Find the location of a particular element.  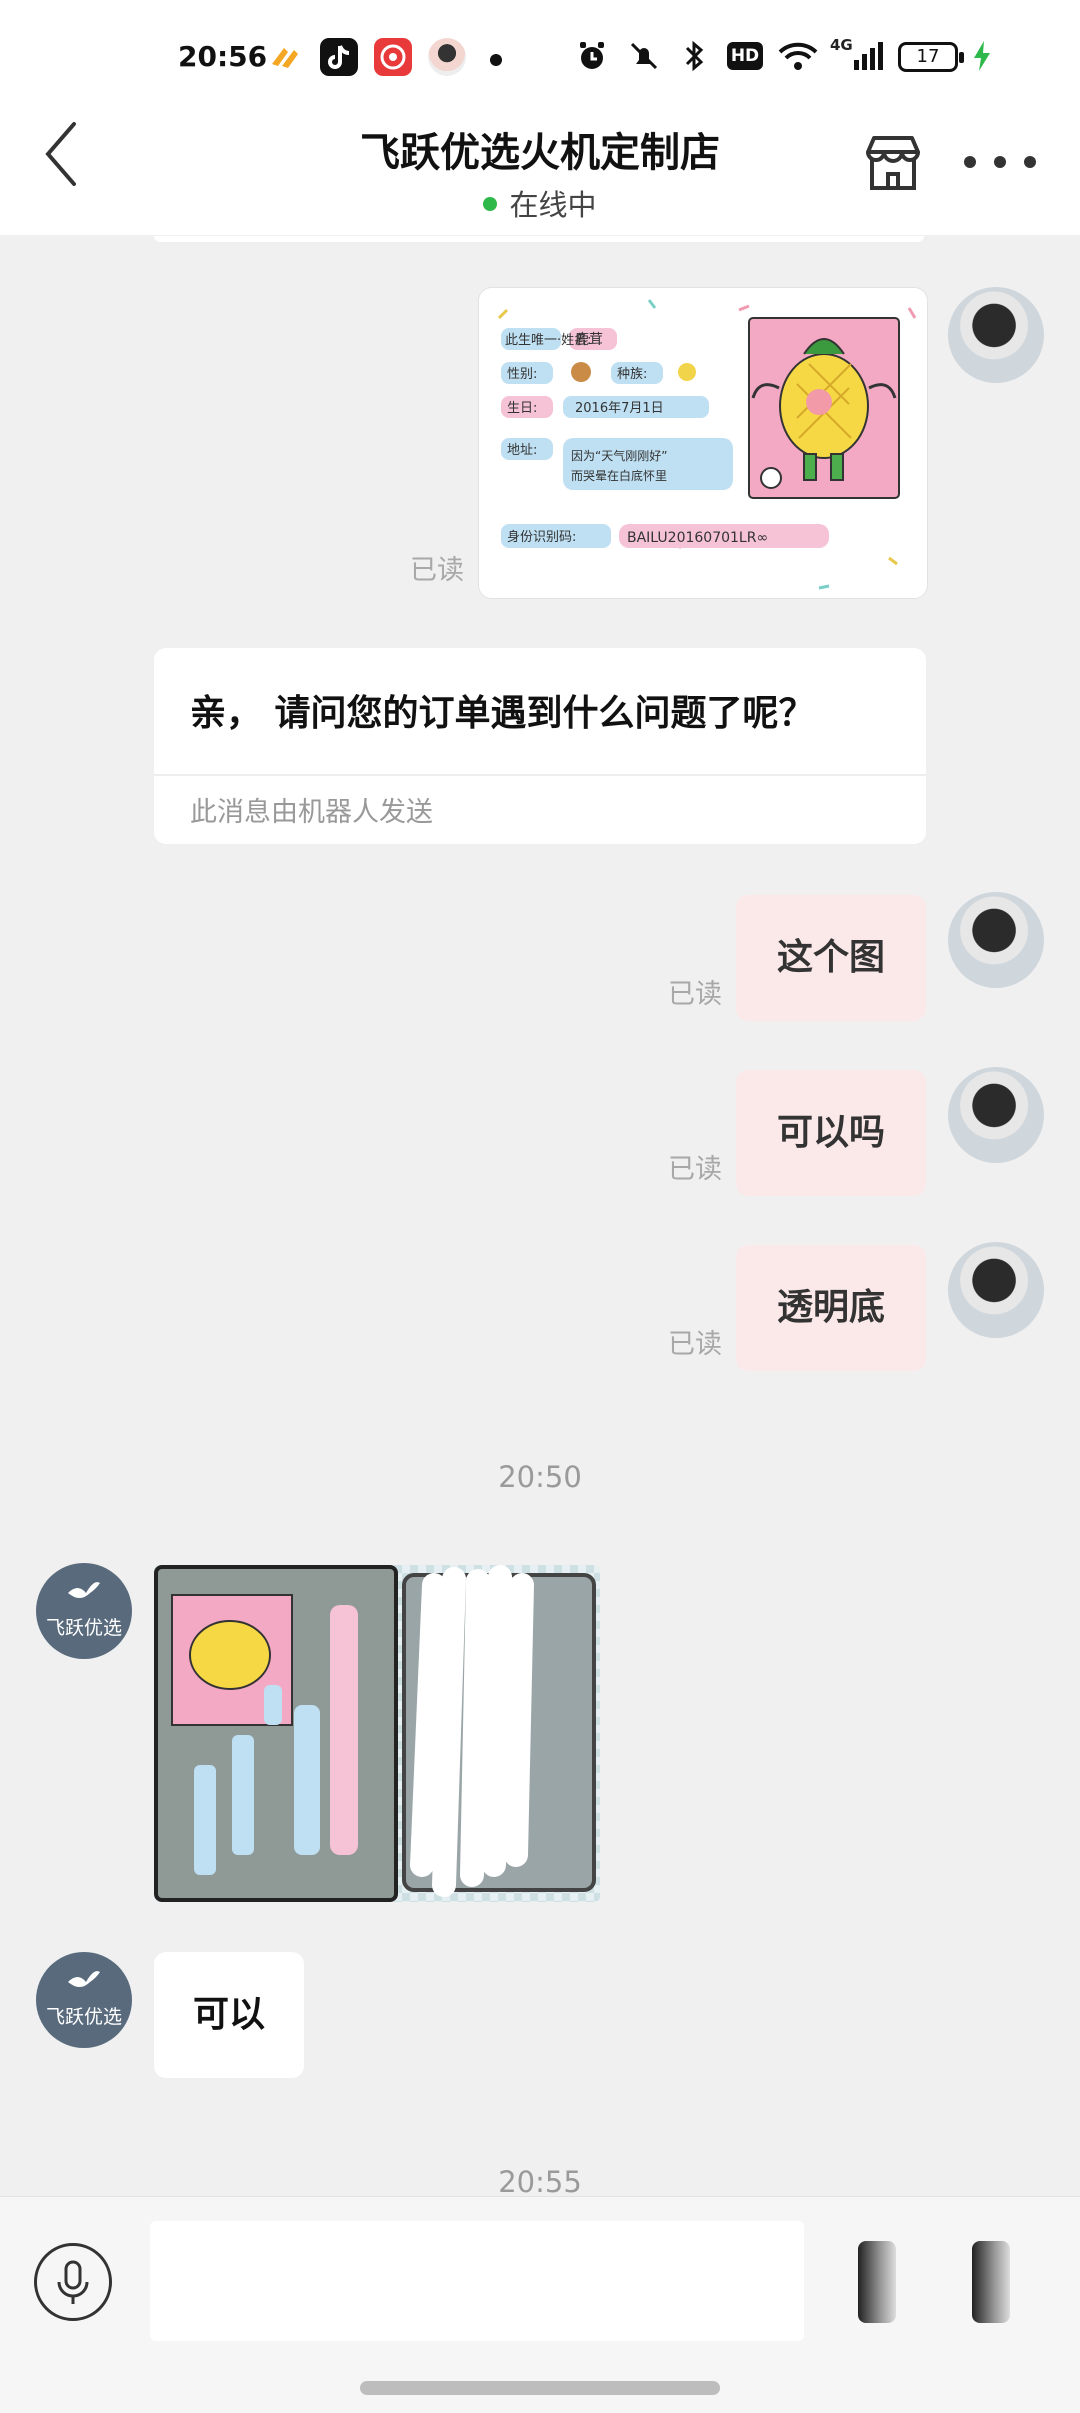

battery-level: 17 is located at coordinates (928, 56).